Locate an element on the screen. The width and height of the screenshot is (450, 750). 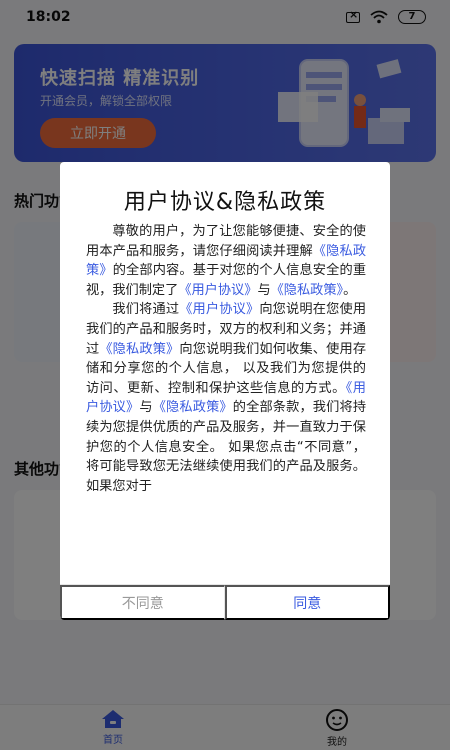
dialog-title: 用户协议&隐私政策 is located at coordinates (225, 202).